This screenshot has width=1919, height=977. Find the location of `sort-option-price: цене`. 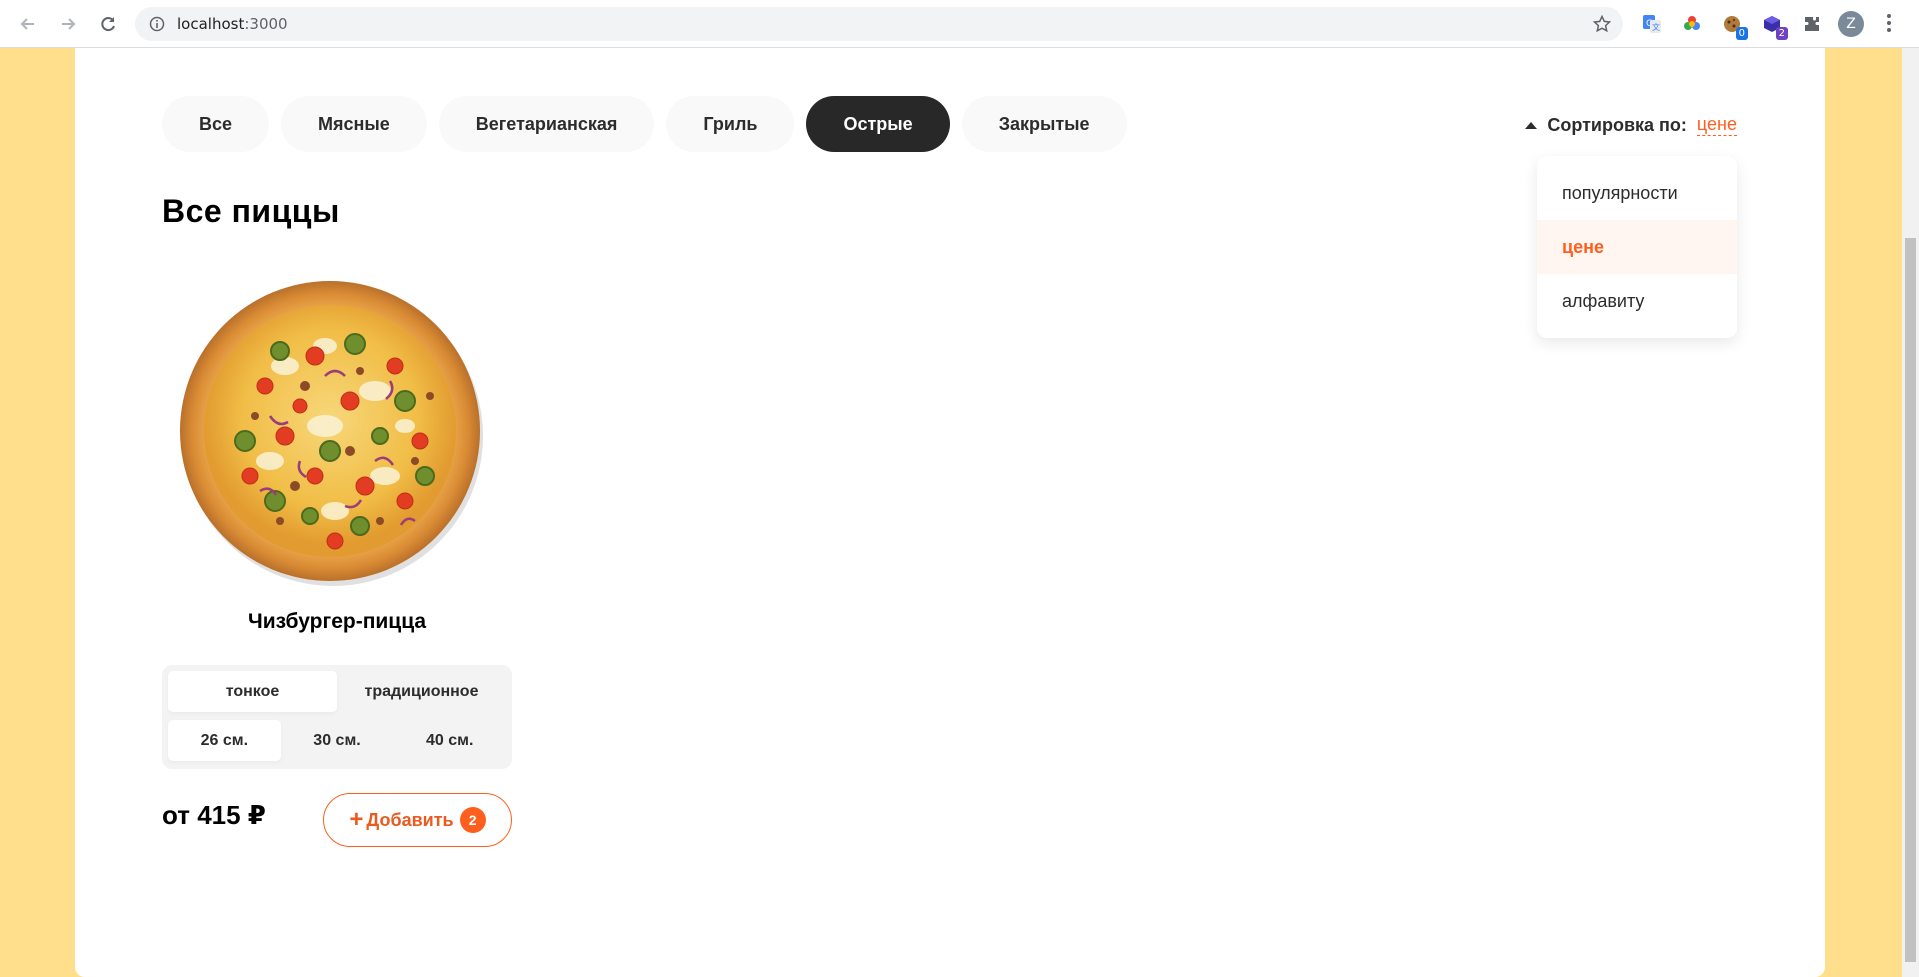

sort-option-price: цене is located at coordinates (1637, 247).